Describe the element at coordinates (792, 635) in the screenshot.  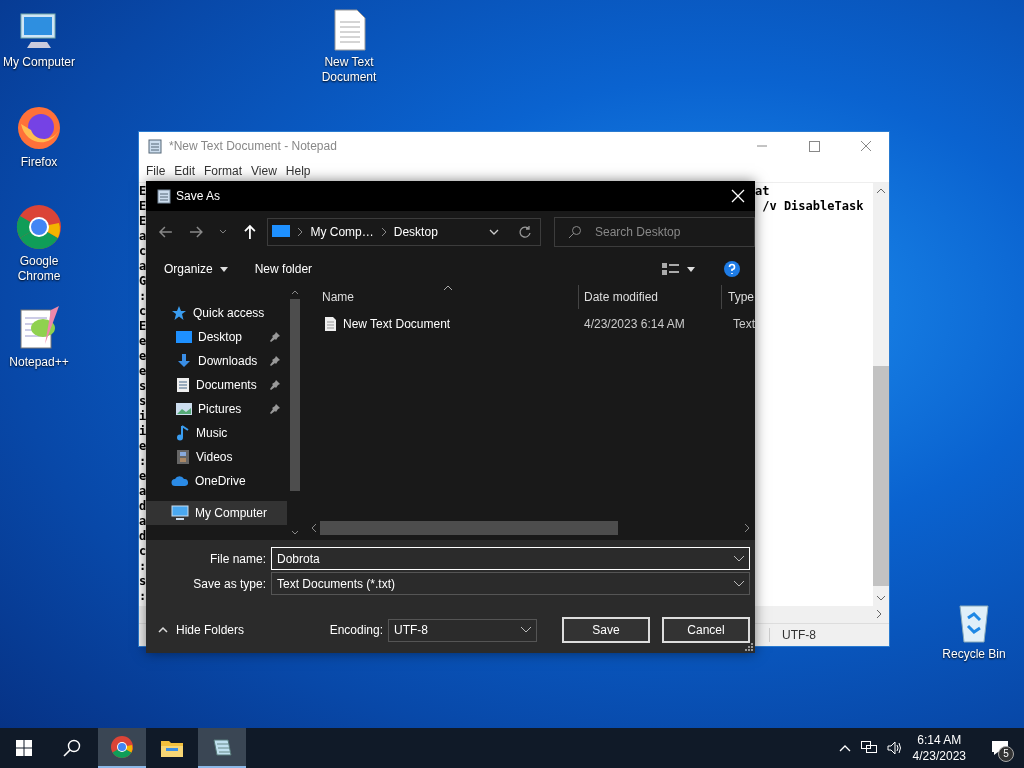
I see `encoding-status: UTF-8` at that location.